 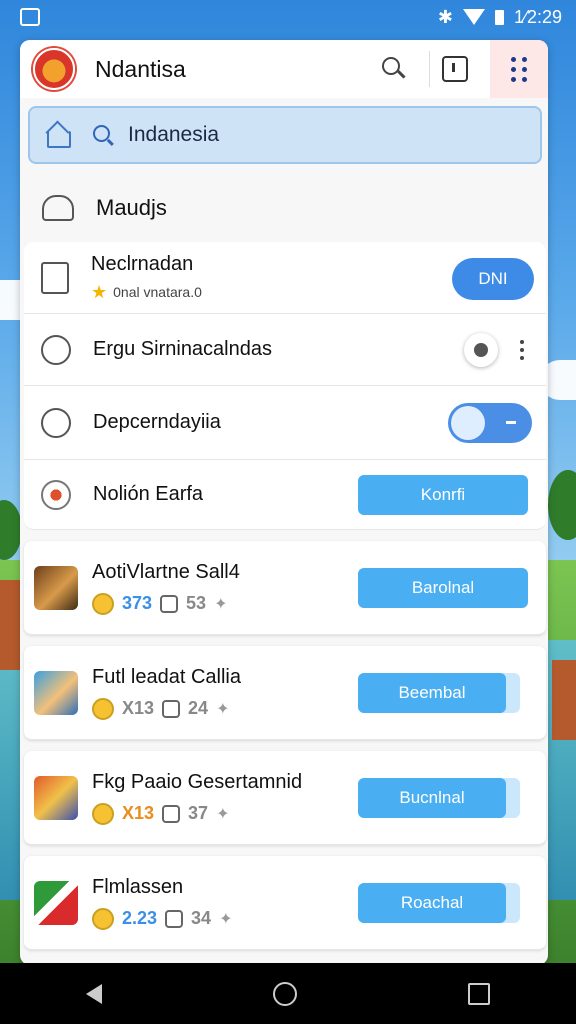 What do you see at coordinates (55, 277) in the screenshot?
I see `document-icon` at bounding box center [55, 277].